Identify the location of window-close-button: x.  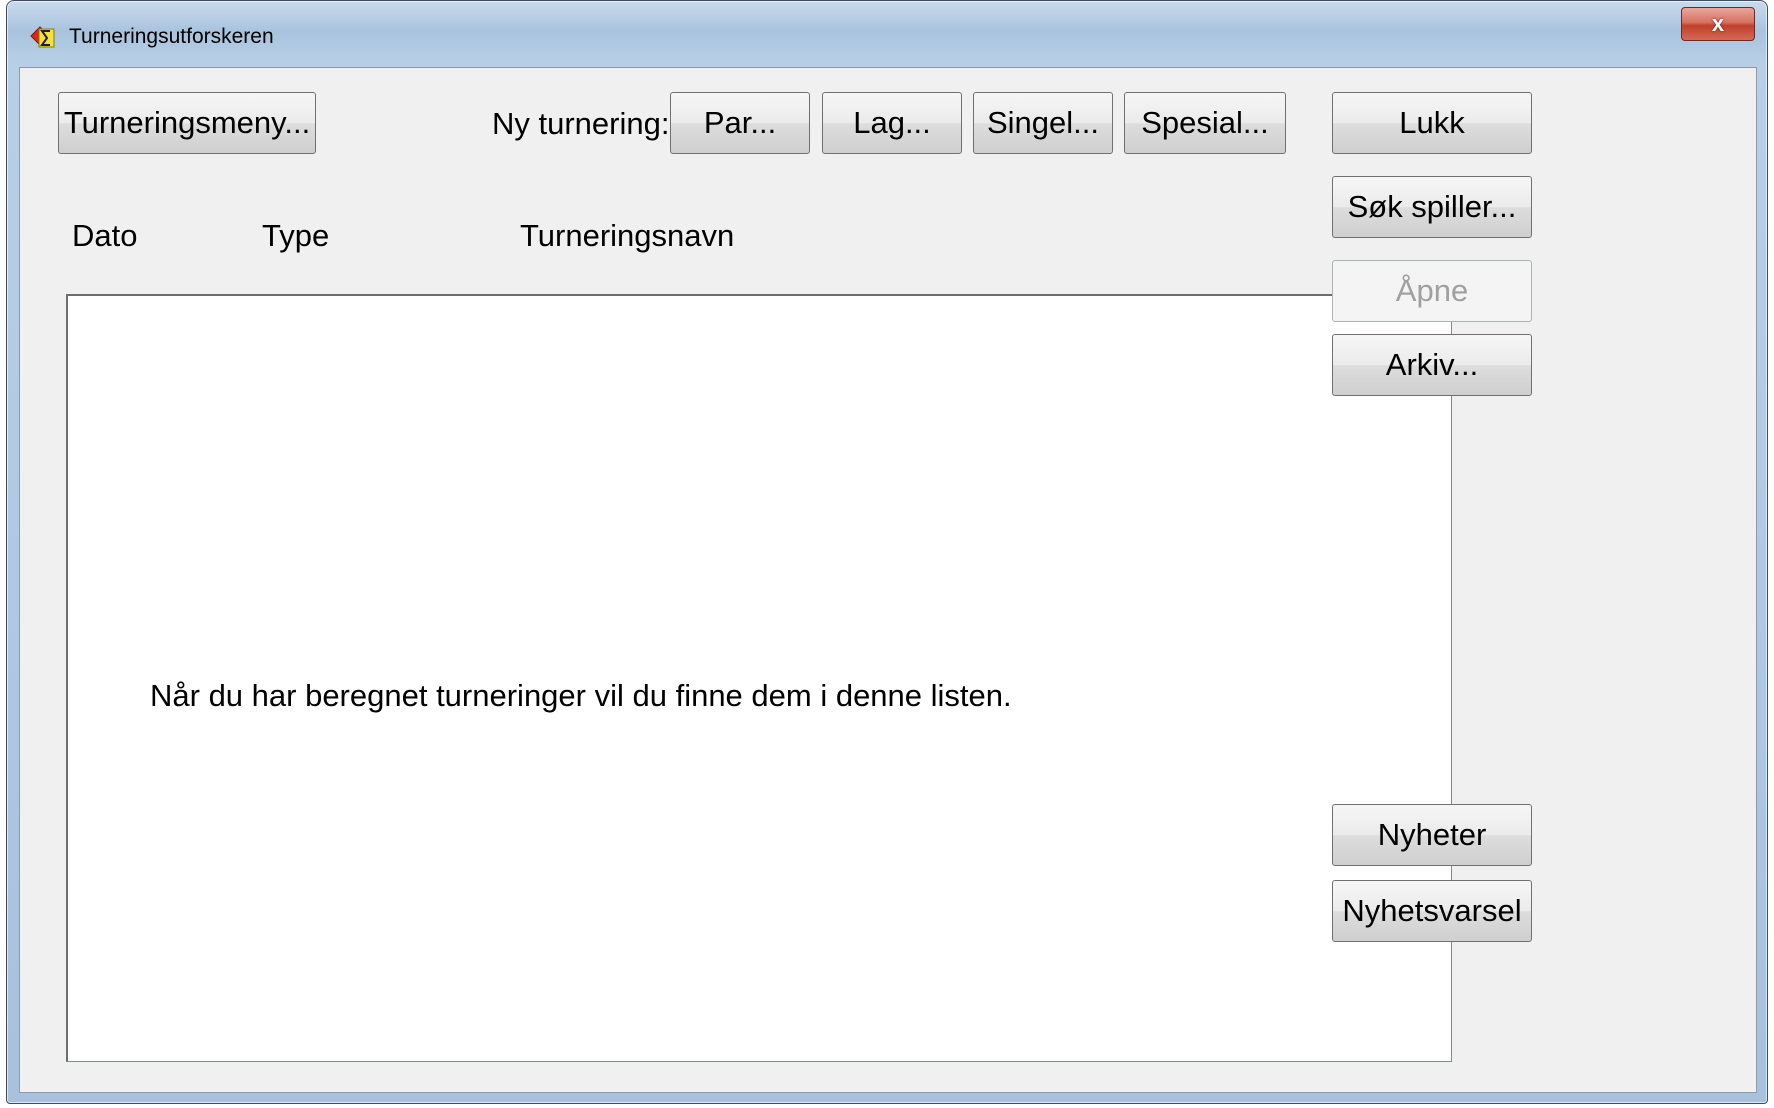
(1718, 24).